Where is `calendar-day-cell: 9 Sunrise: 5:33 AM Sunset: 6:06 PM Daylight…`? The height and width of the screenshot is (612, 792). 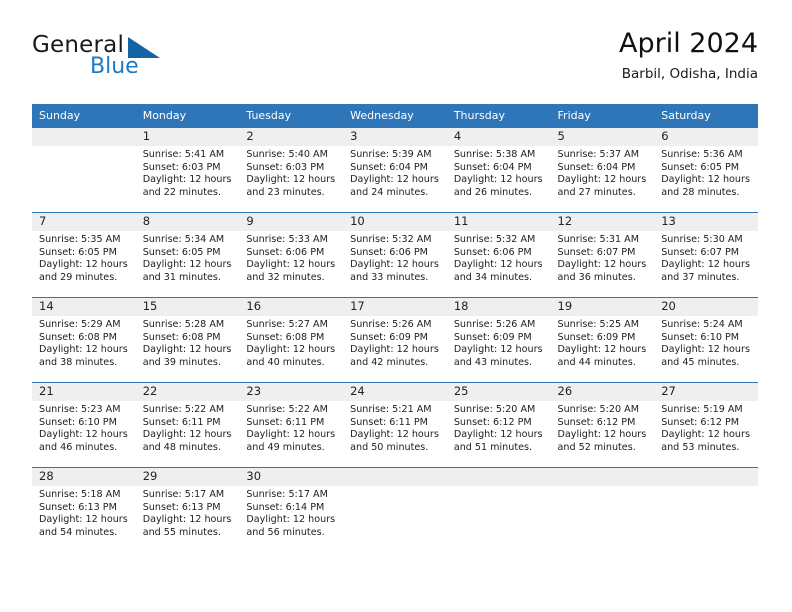
calendar-day-cell: 9 Sunrise: 5:33 AM Sunset: 6:06 PM Daylight… is located at coordinates (291, 255).